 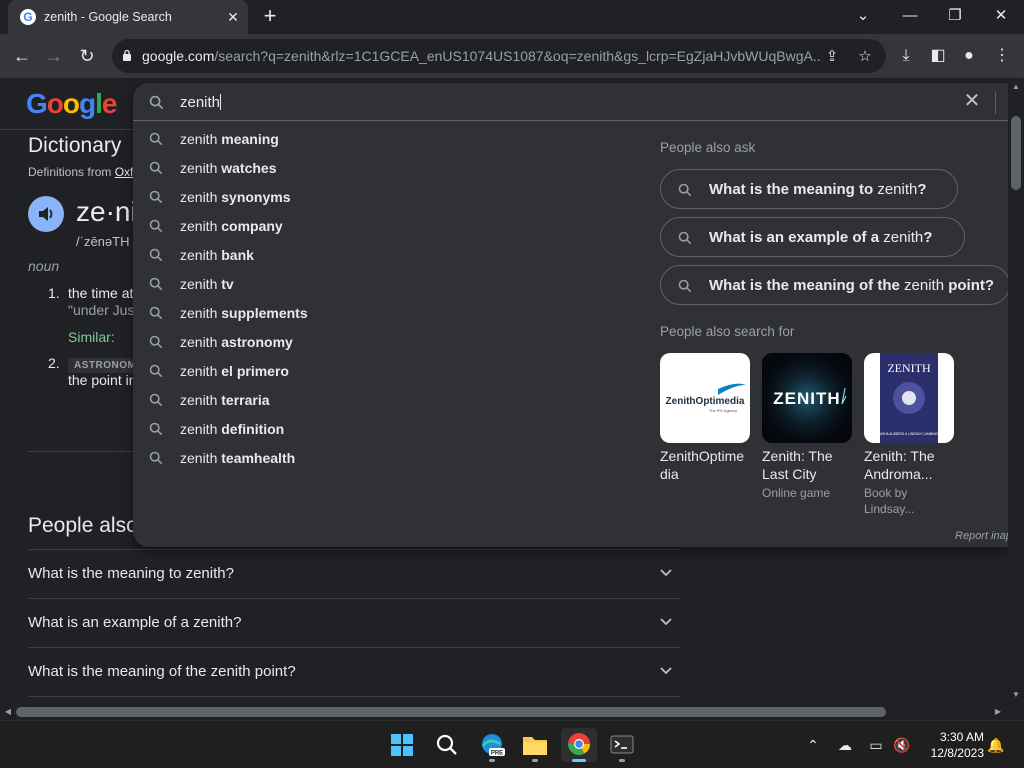 I want to click on chevron-down-icon, so click(x=666, y=622).